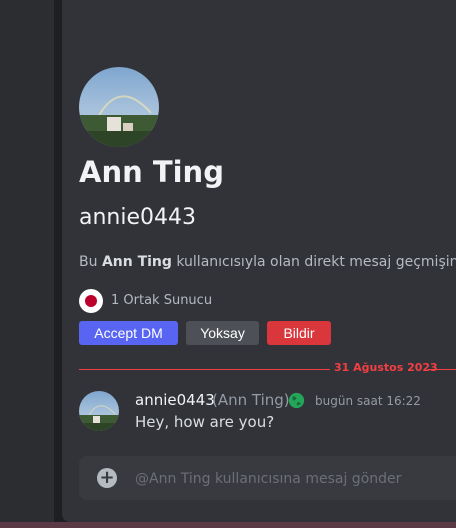 The height and width of the screenshot is (528, 456). Describe the element at coordinates (228, 525) in the screenshot. I see `bottom-strip` at that location.